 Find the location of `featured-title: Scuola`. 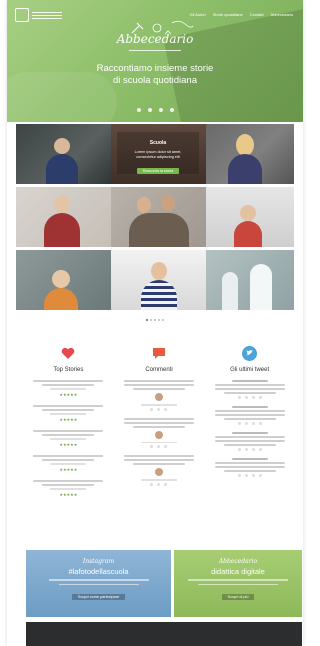

featured-title: Scuola is located at coordinates (158, 143).